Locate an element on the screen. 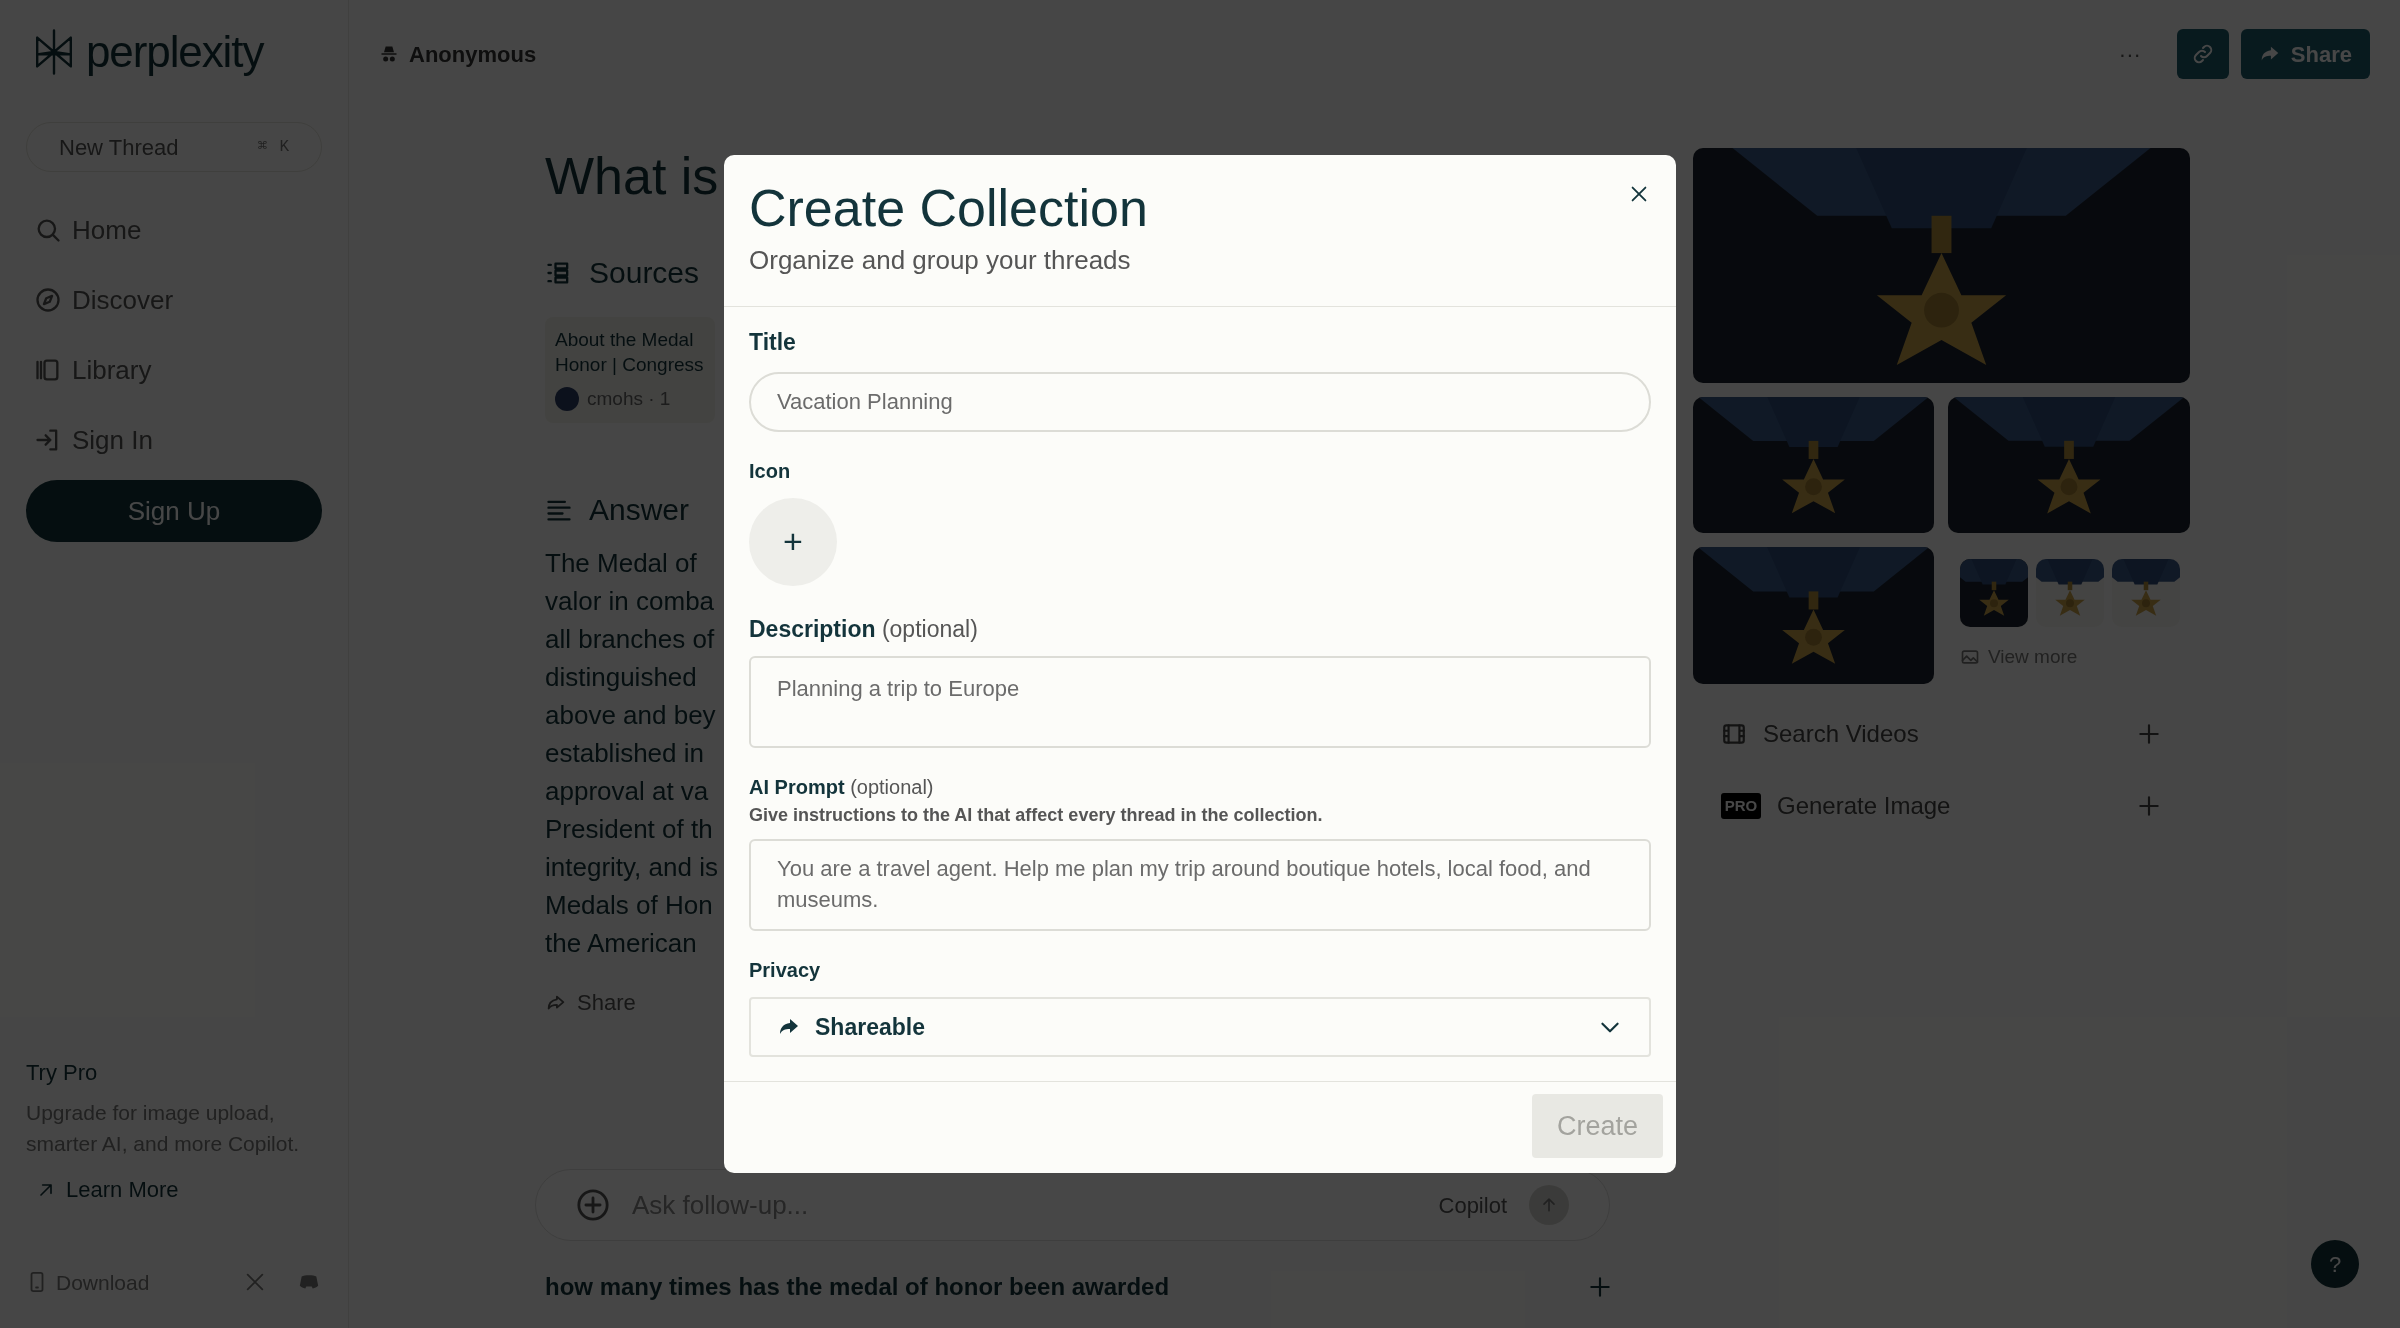  answer-text-line: The Medal of is located at coordinates (621, 563).